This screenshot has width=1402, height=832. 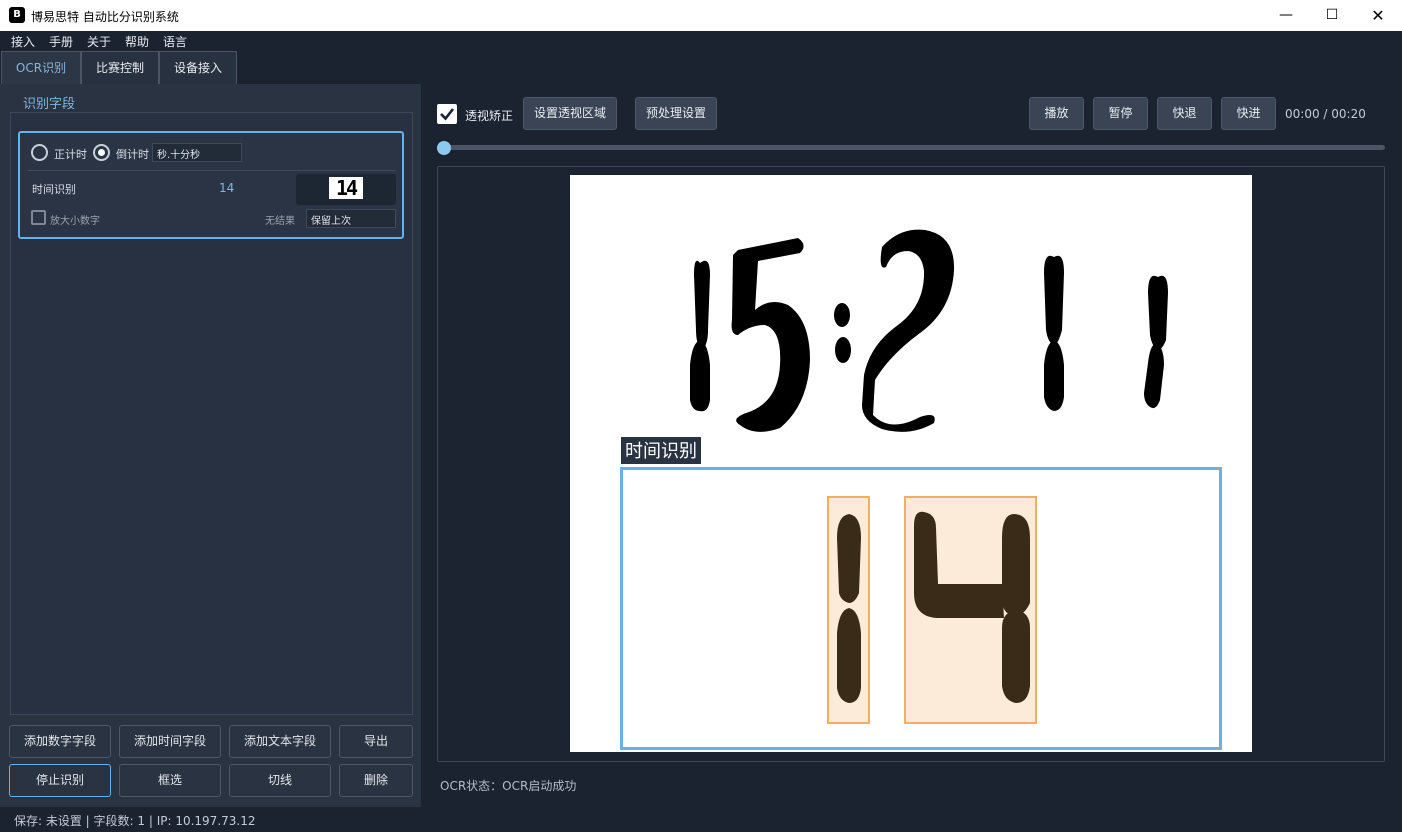 What do you see at coordinates (170, 780) in the screenshot?
I see `select-box-button: 框选` at bounding box center [170, 780].